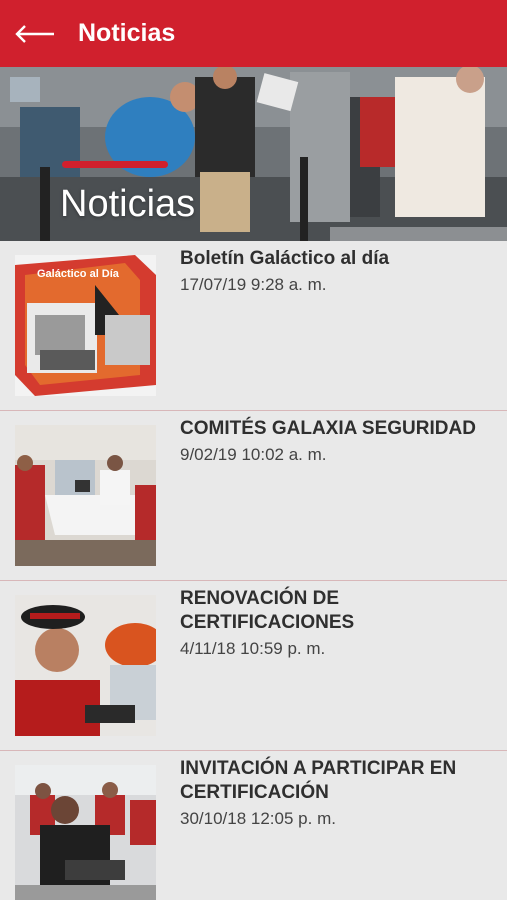  What do you see at coordinates (318, 780) in the screenshot?
I see `news-title: INVITACIÓN A PARTICIPAR EN CERTIFICACIÓN` at bounding box center [318, 780].